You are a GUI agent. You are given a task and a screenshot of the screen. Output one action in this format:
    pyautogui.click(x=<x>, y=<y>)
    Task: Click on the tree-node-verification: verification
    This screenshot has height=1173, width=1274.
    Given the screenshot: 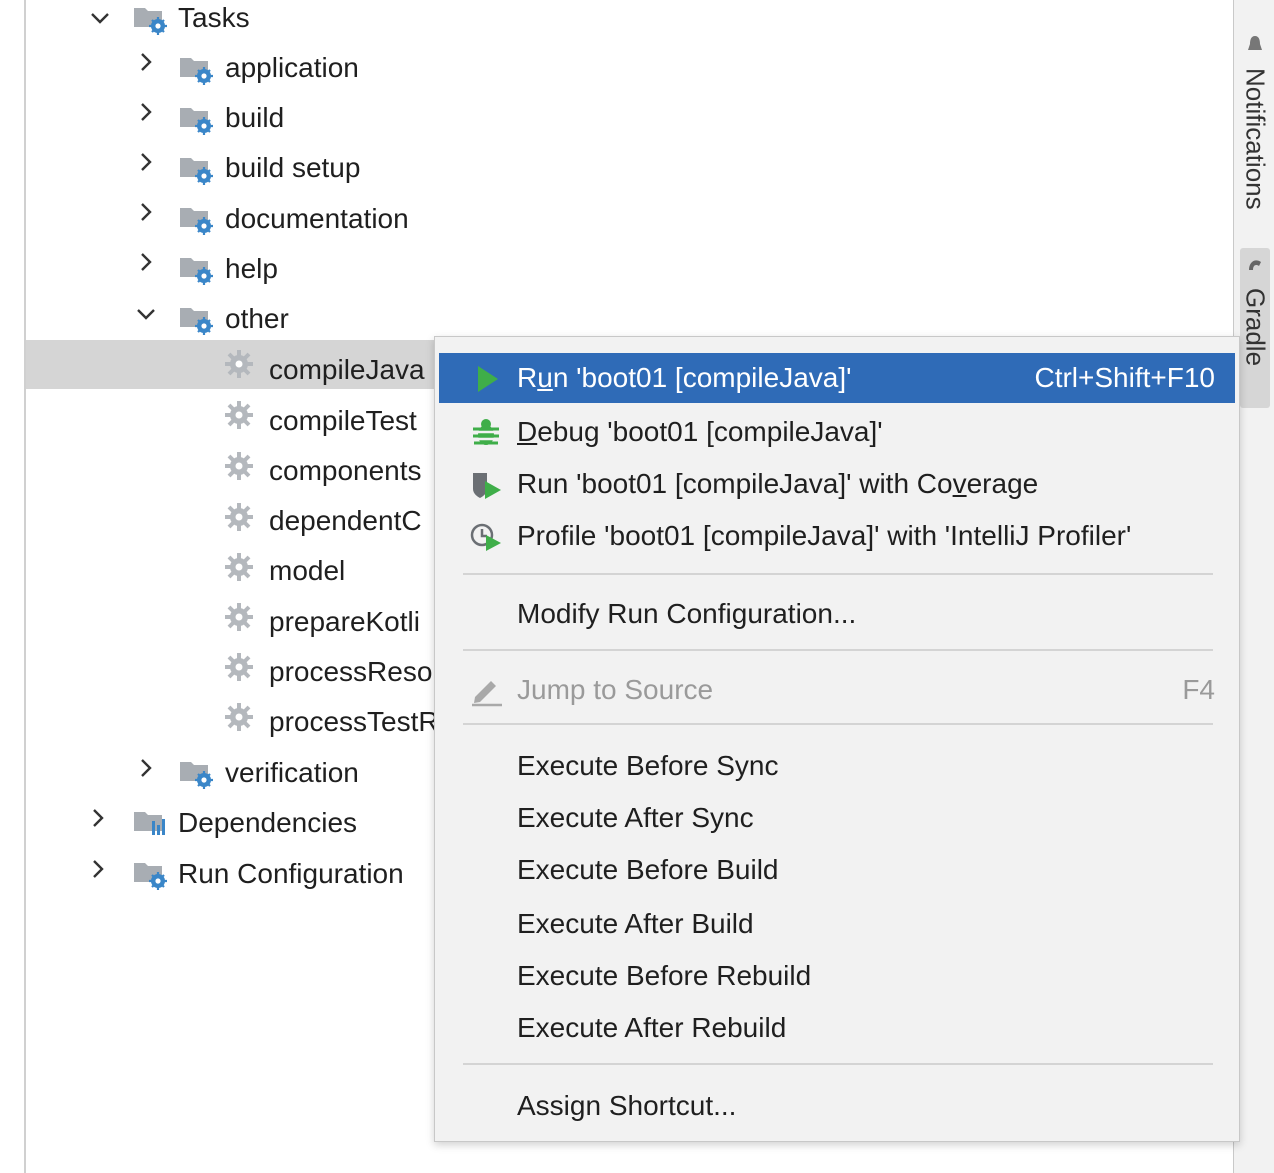 What is the action you would take?
    pyautogui.click(x=292, y=773)
    